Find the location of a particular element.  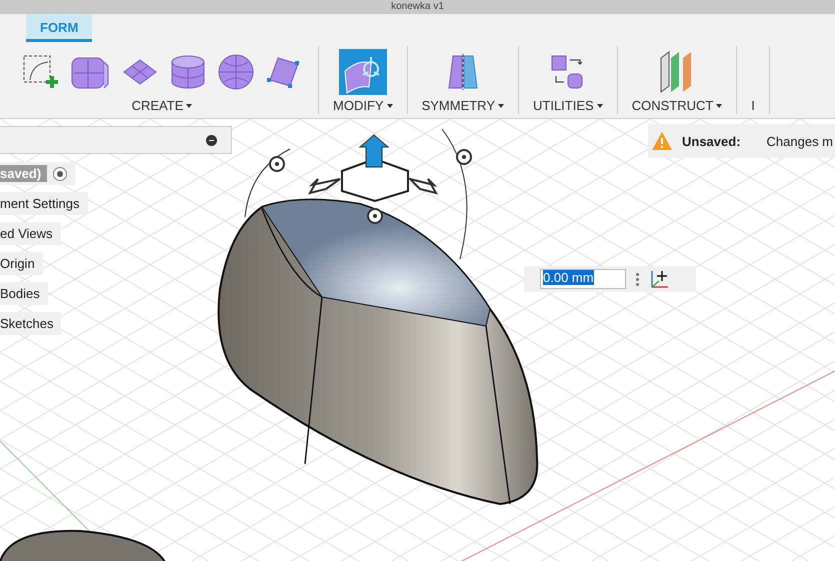

browser-item: Origin is located at coordinates (21, 263).